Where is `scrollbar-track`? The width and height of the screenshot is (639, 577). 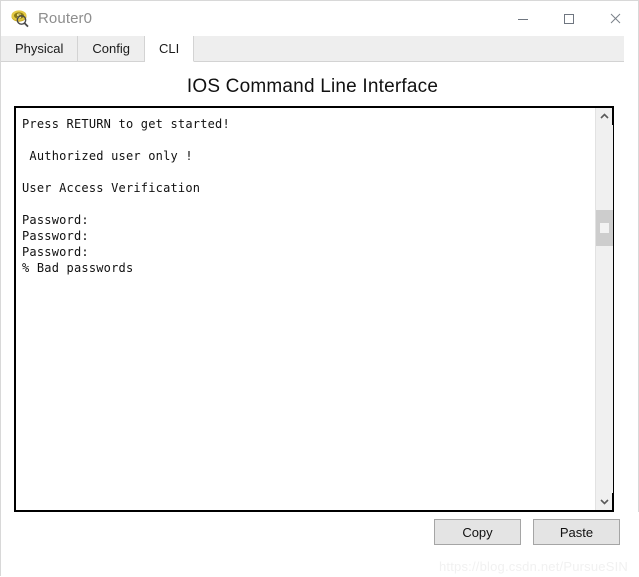 scrollbar-track is located at coordinates (604, 309).